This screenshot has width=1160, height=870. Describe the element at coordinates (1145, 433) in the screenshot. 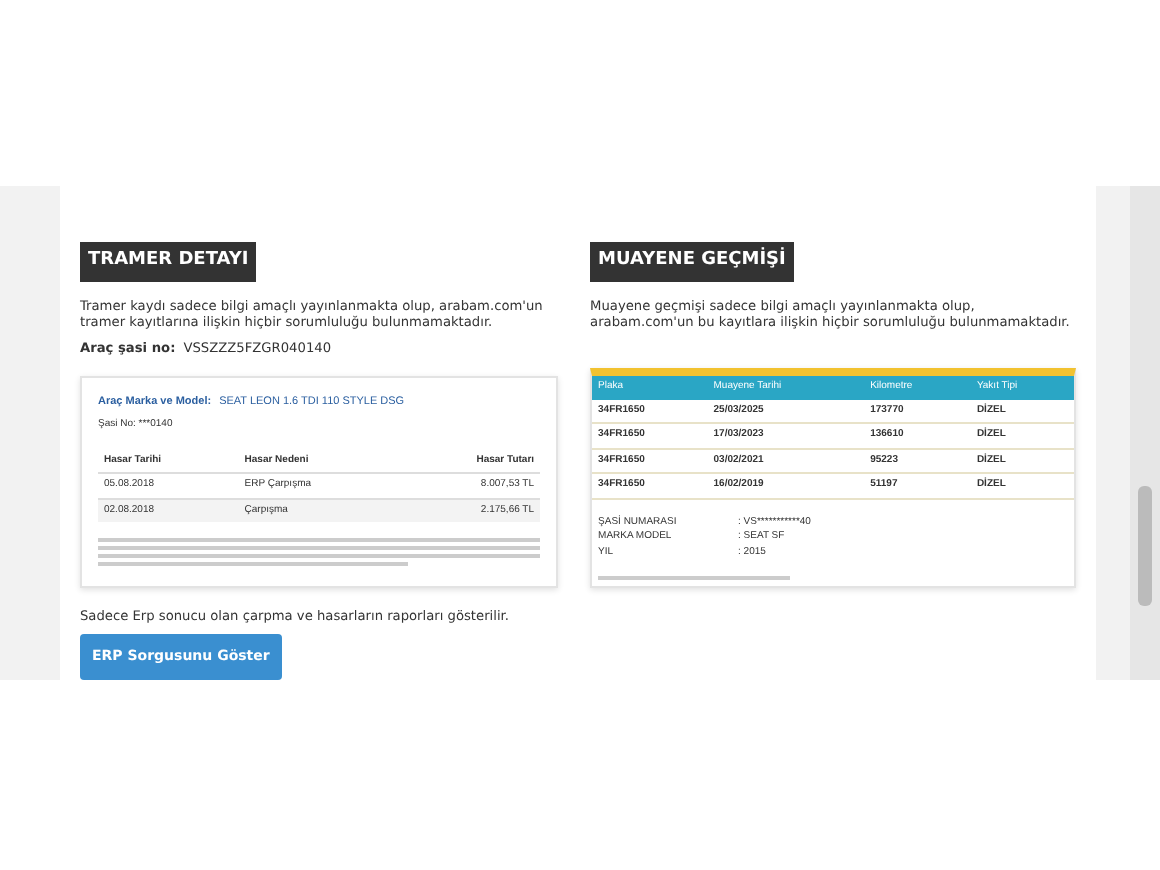

I see `scrollbar` at that location.